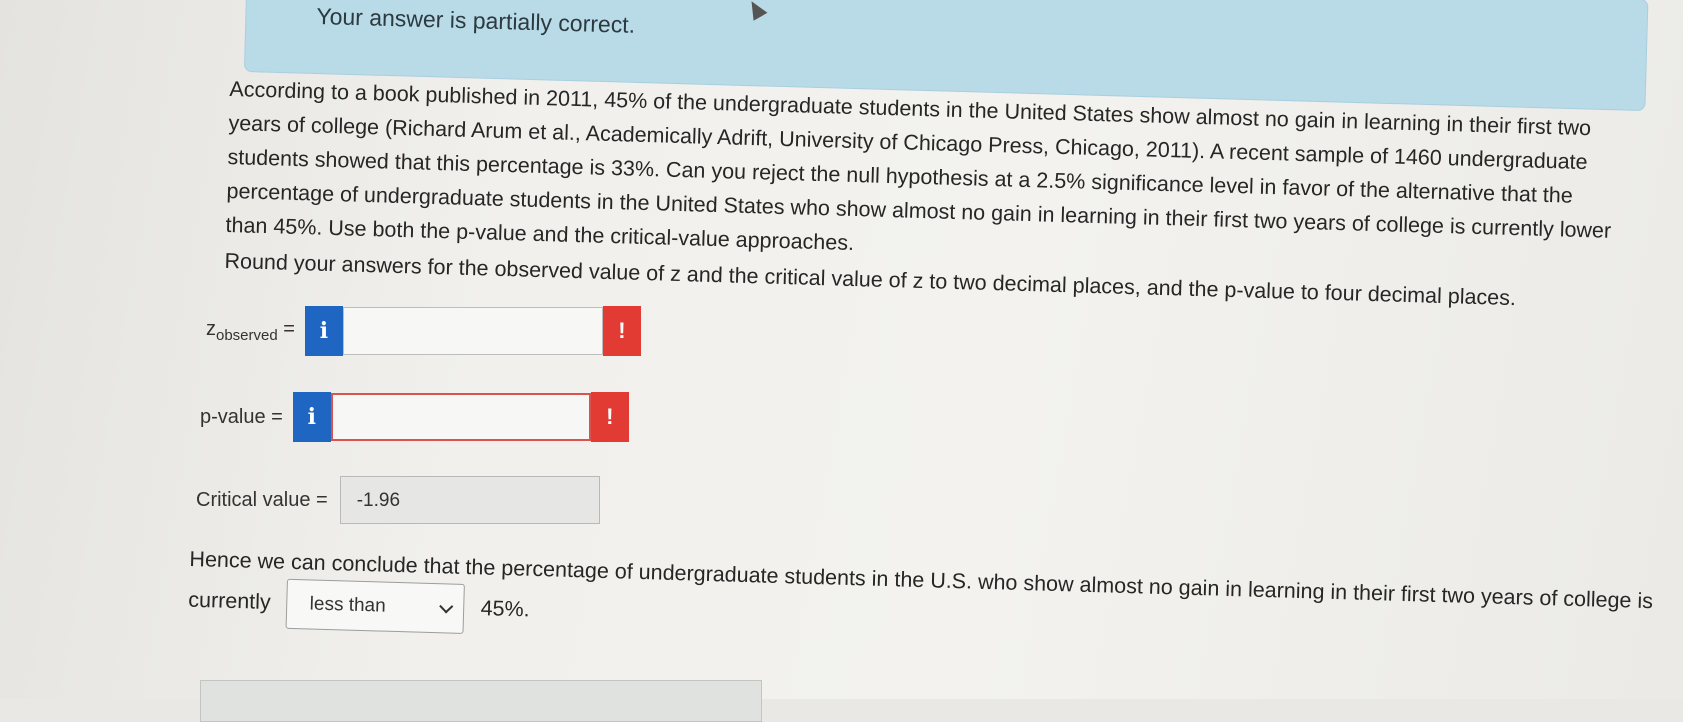  Describe the element at coordinates (472, 331) in the screenshot. I see `z-observed-input` at that location.